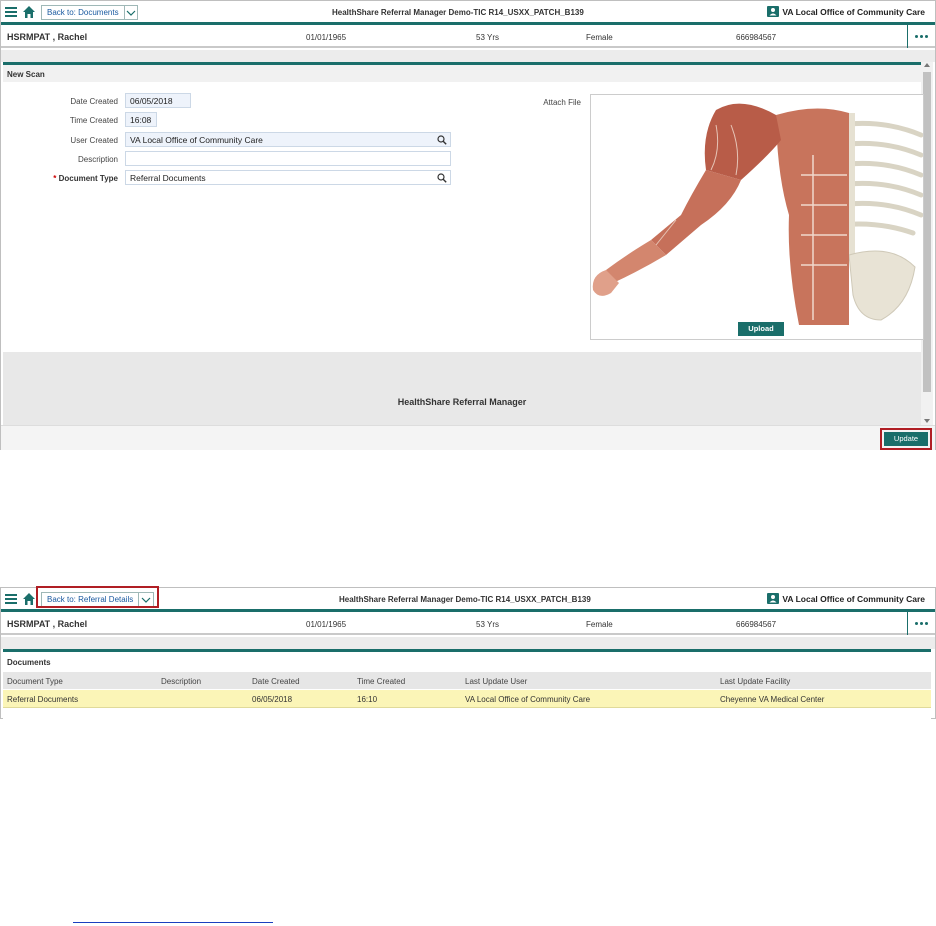 This screenshot has width=936, height=926. I want to click on document-type-label: * Document Type, so click(75, 178).